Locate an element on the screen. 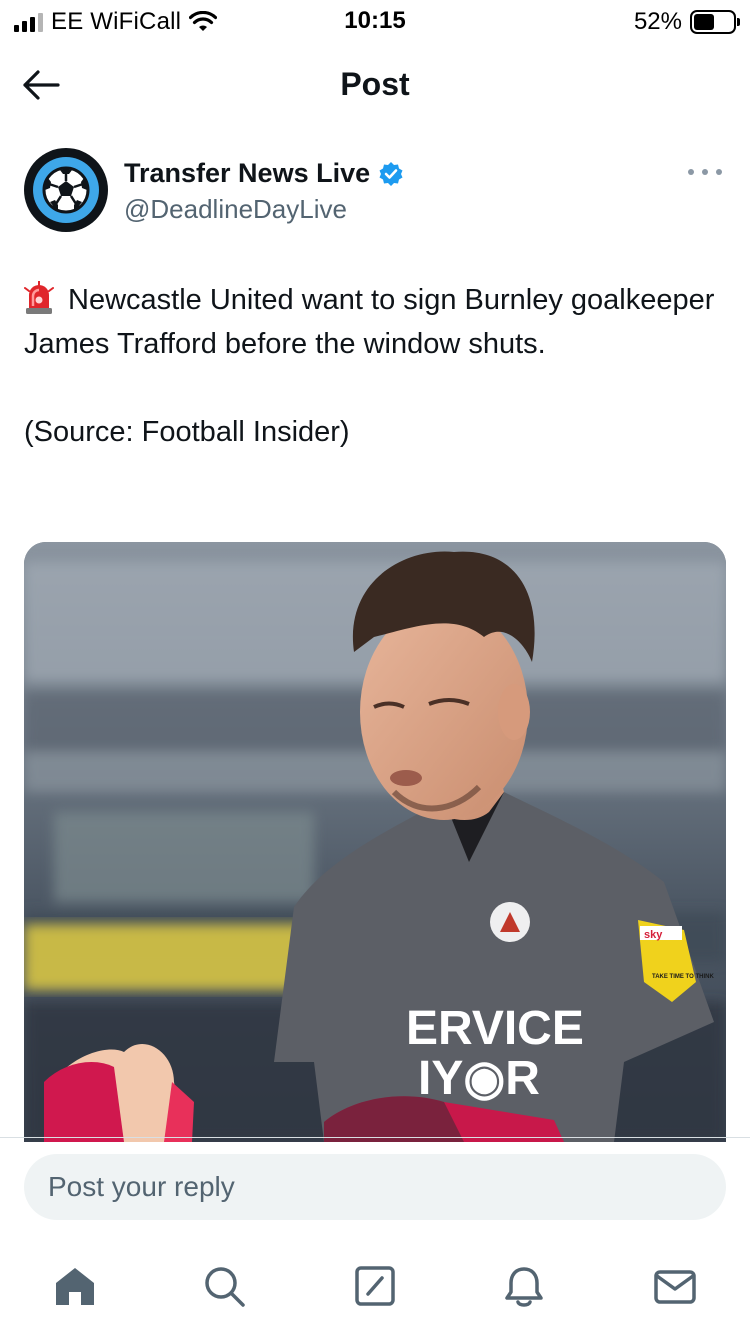 The height and width of the screenshot is (1334, 750). tab-home is located at coordinates (75, 1286).